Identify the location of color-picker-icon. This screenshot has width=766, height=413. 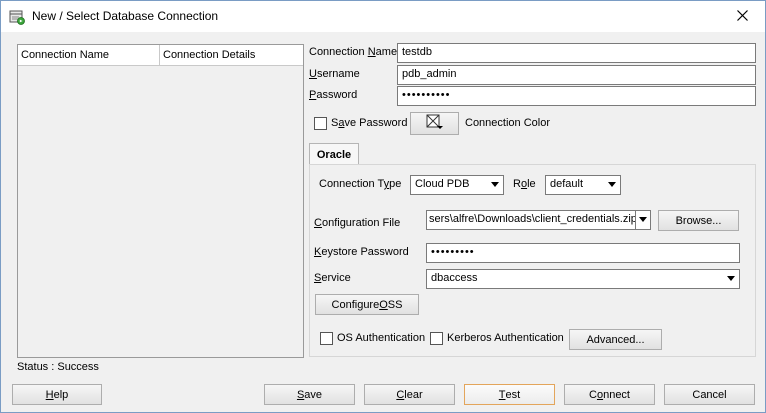
(435, 123).